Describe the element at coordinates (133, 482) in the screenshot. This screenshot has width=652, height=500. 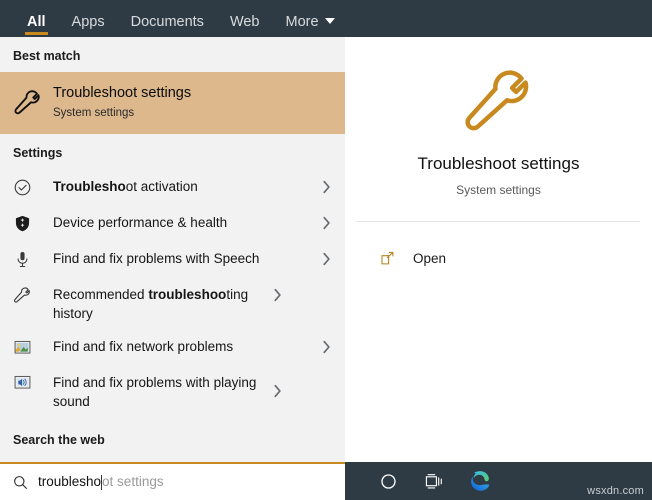
I see `search-autocomplete-suggestion: ot settings` at that location.